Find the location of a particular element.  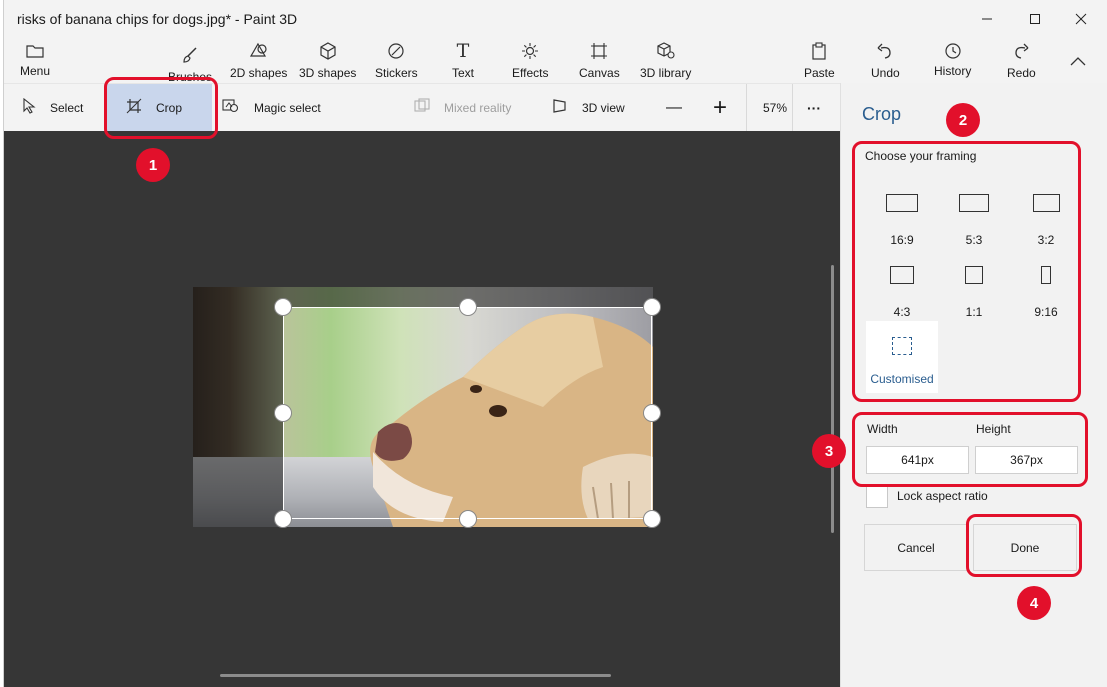

paste-button: Paste is located at coordinates (819, 60).